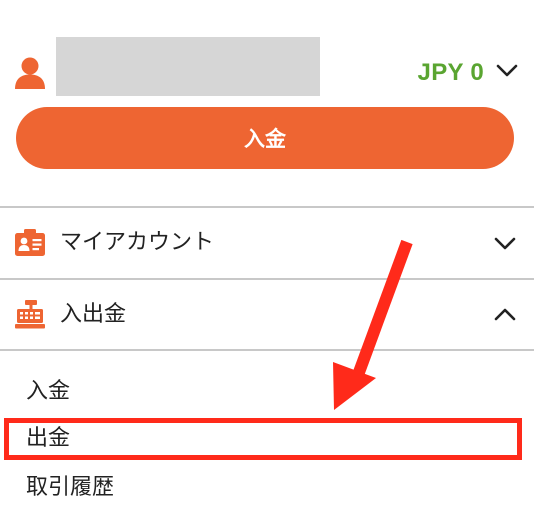  I want to click on divider, so click(267, 350).